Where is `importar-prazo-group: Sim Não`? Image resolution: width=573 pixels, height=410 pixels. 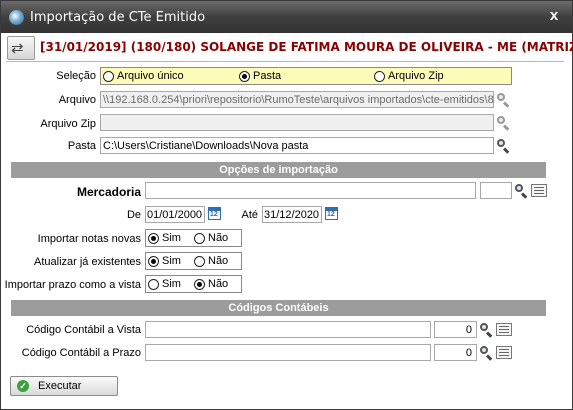 importar-prazo-group: Sim Não is located at coordinates (193, 284).